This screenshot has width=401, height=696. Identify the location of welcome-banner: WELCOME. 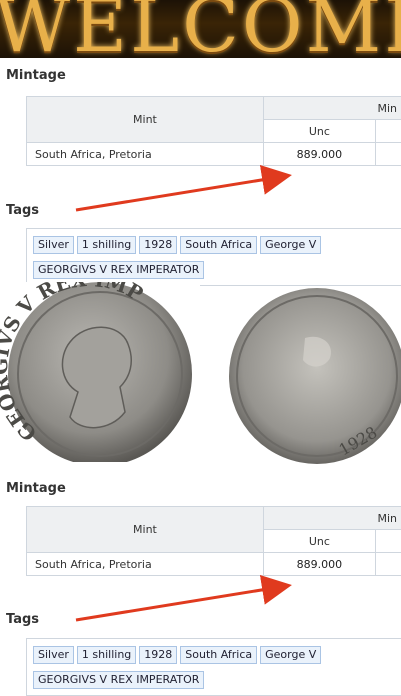
(200, 29).